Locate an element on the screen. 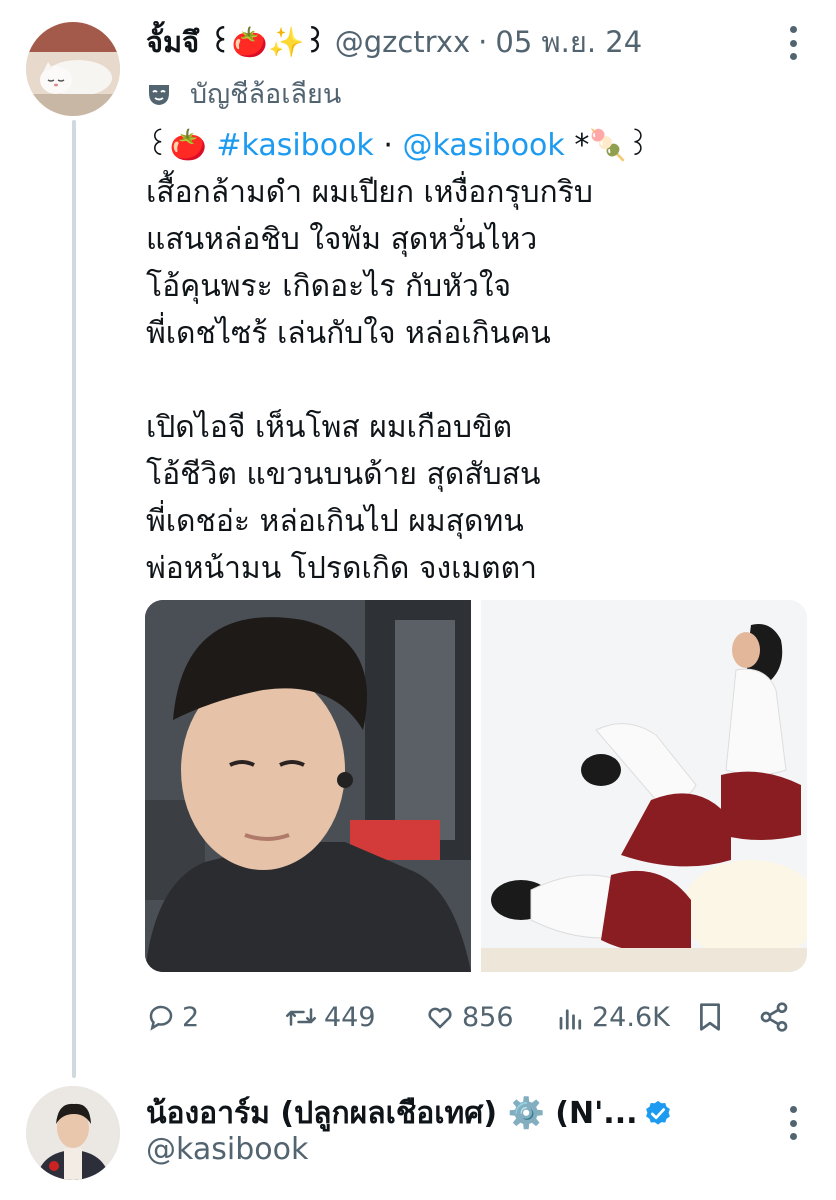 The width and height of the screenshot is (836, 1200). analytics-bars-icon is located at coordinates (570, 1019).